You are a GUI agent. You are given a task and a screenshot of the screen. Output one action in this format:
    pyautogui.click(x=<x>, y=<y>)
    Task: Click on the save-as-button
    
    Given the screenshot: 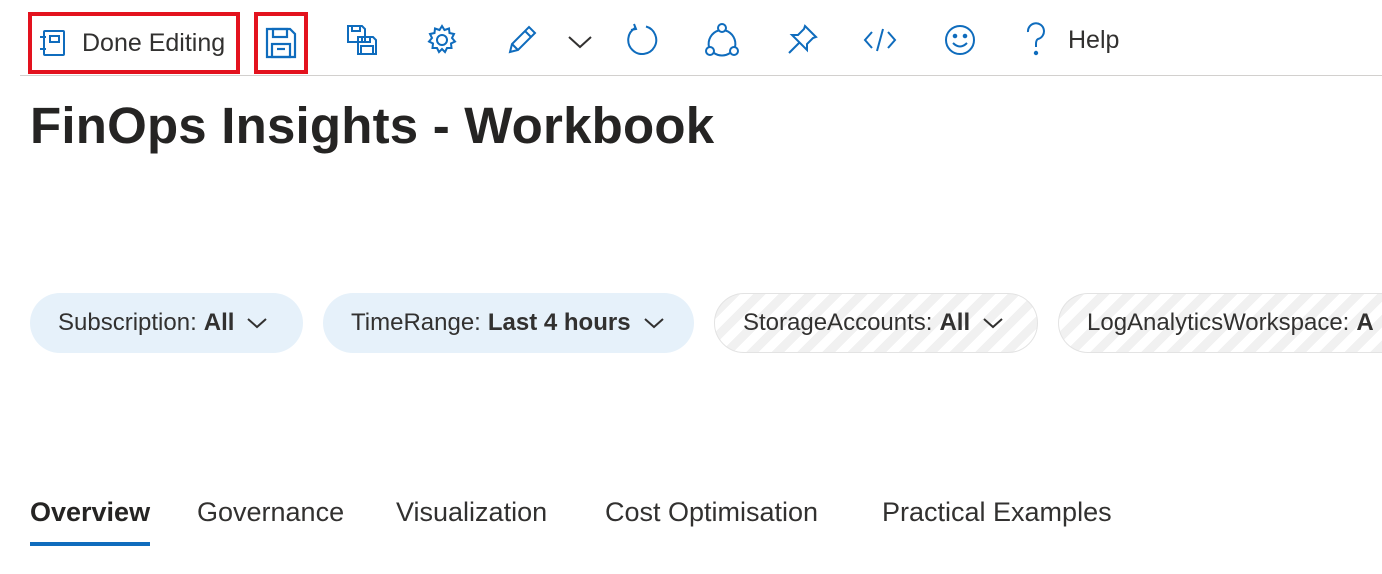 What is the action you would take?
    pyautogui.click(x=362, y=40)
    